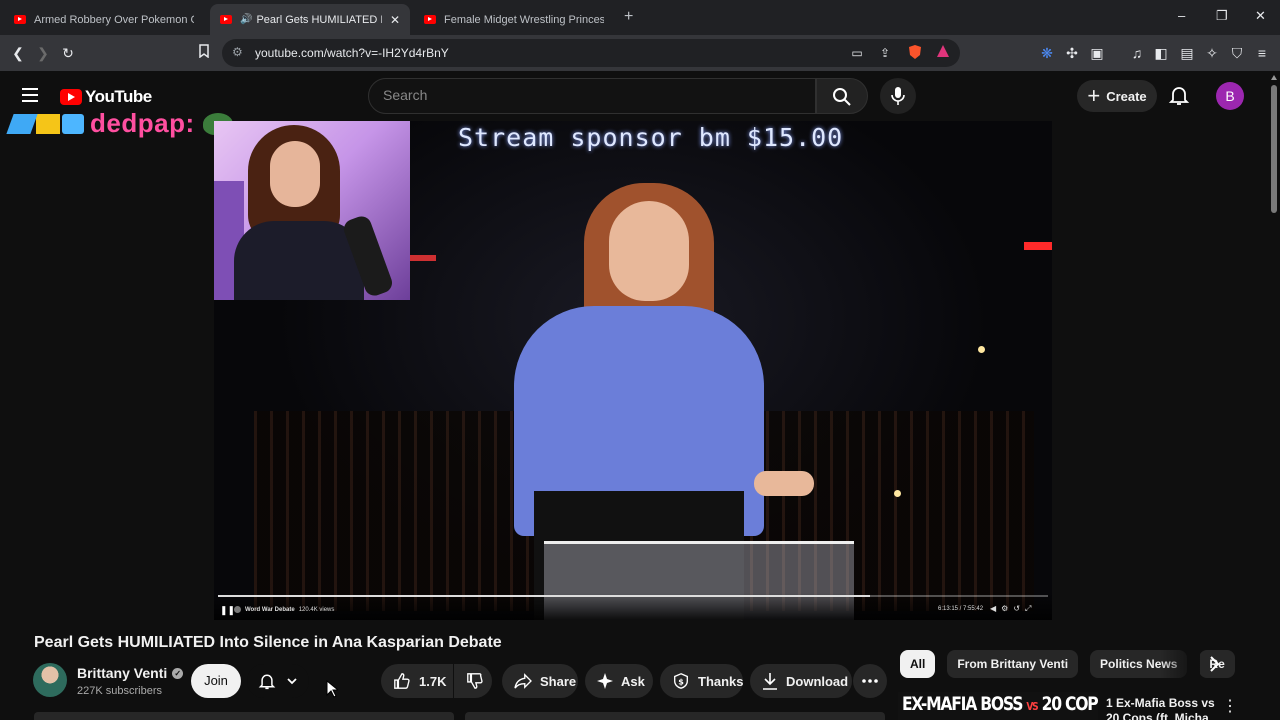 The image size is (1280, 720). I want to click on brave-shield-icon, so click(915, 53).